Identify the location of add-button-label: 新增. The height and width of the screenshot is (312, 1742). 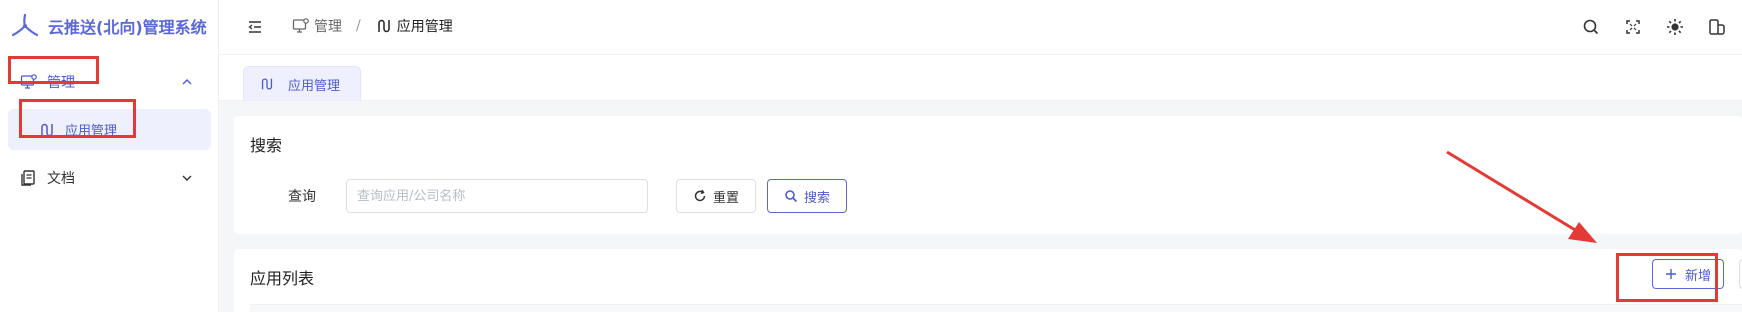
(1697, 275).